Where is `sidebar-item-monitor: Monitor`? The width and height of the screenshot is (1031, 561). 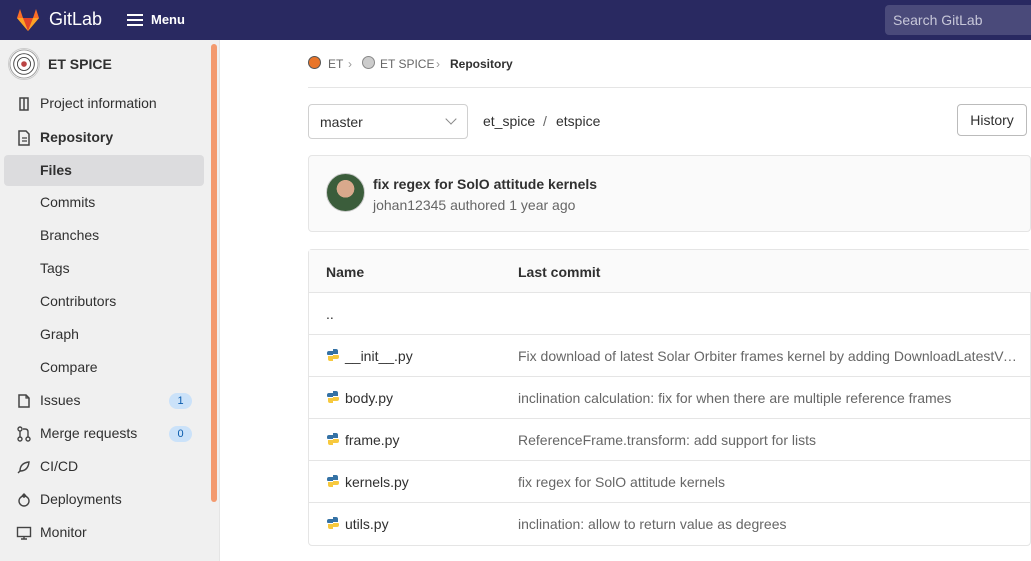 sidebar-item-monitor: Monitor is located at coordinates (104, 532).